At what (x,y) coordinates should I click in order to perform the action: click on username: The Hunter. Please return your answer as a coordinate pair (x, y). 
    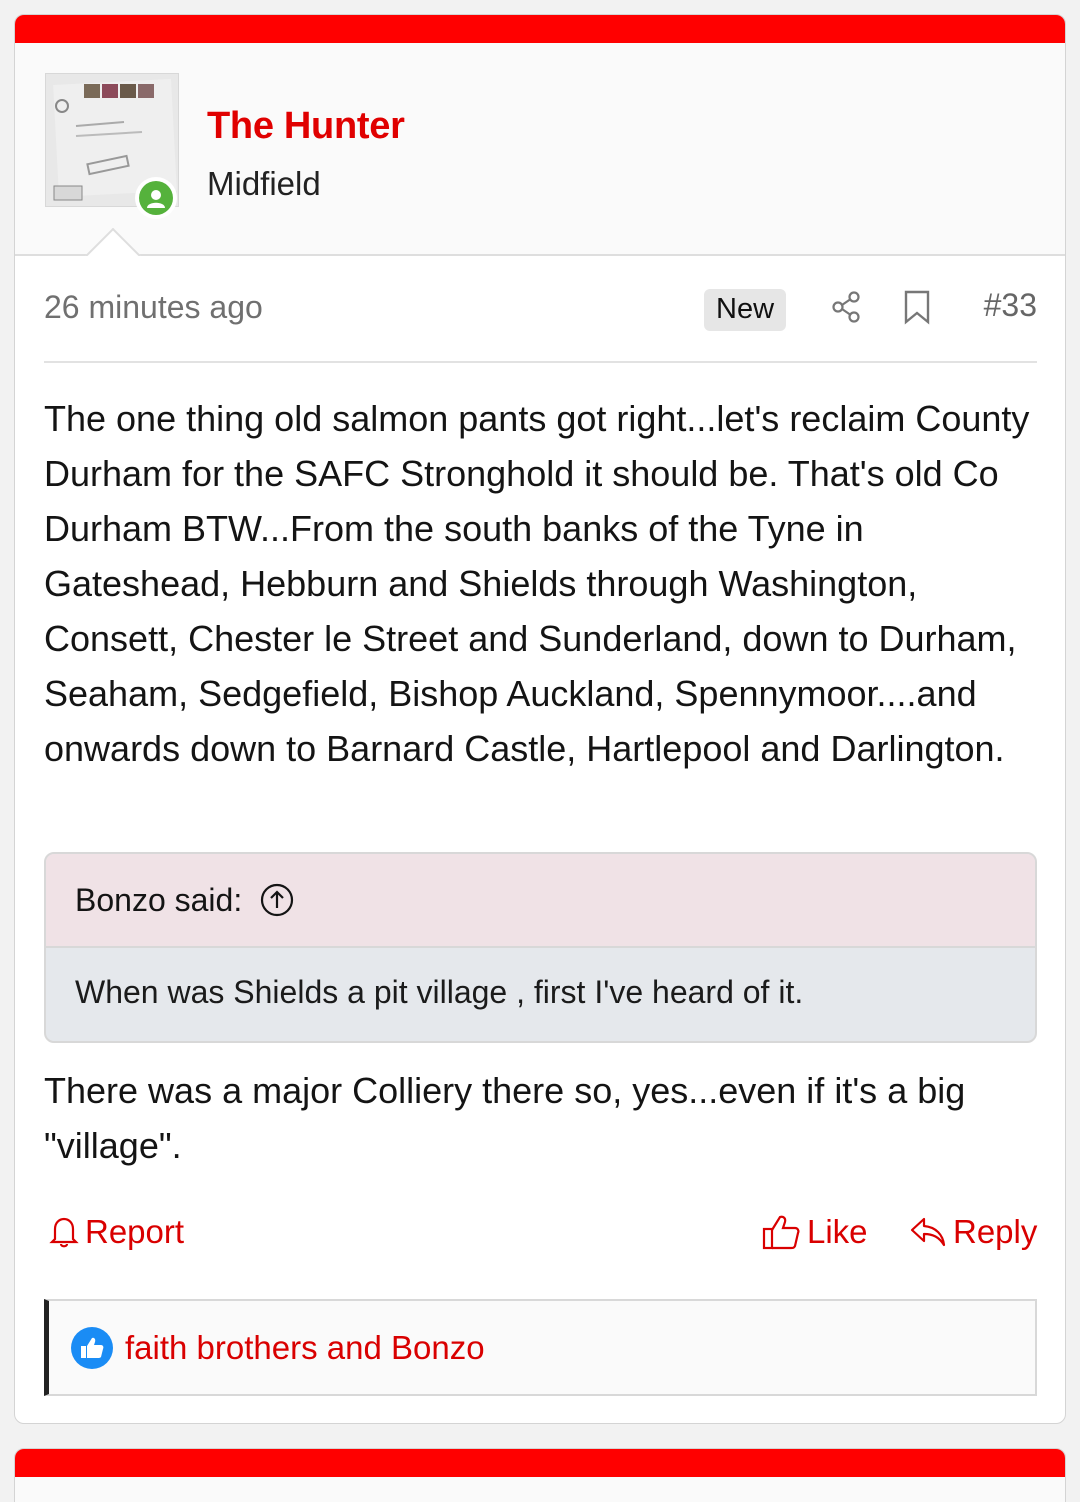
    Looking at the image, I should click on (306, 126).